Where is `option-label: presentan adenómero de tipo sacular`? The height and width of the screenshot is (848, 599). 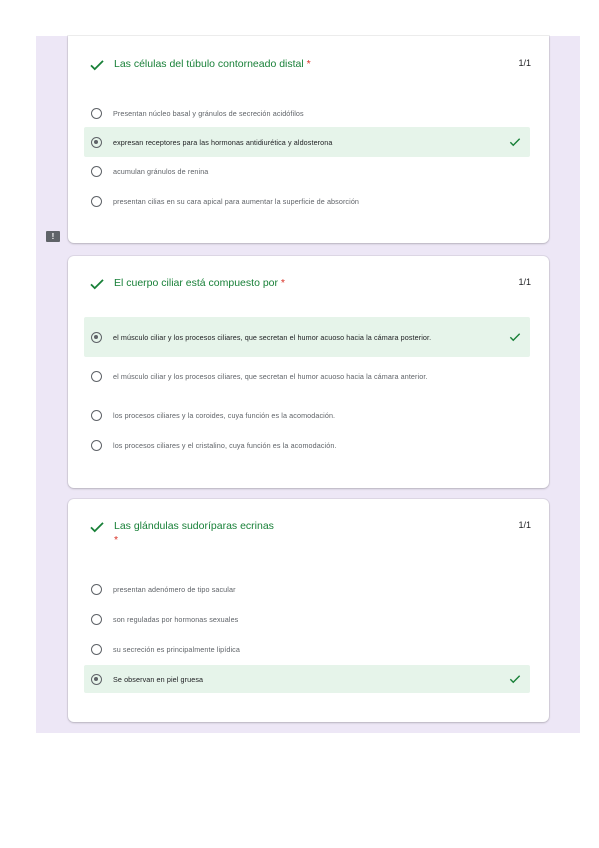
option-label: presentan adenómero de tipo sacular is located at coordinates (174, 589).